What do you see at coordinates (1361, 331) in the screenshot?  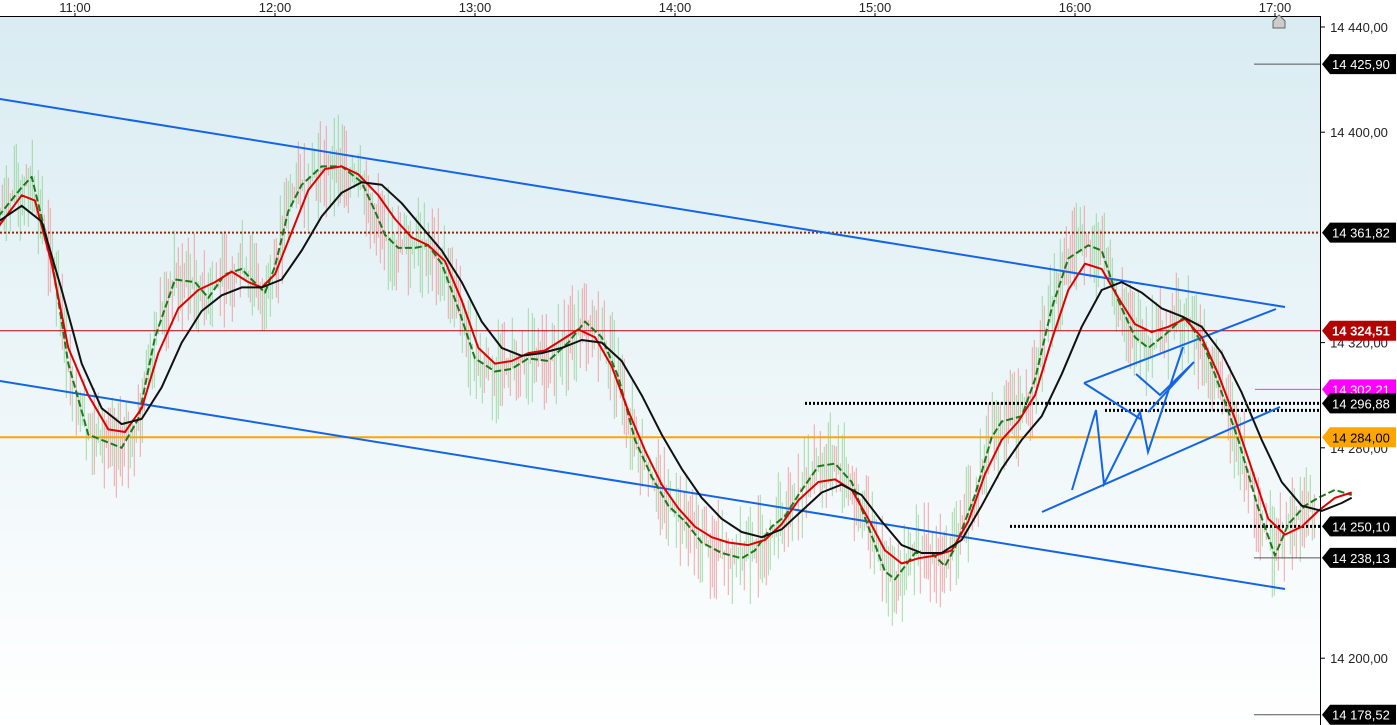 I see `price-badge-label: 14 324,51` at bounding box center [1361, 331].